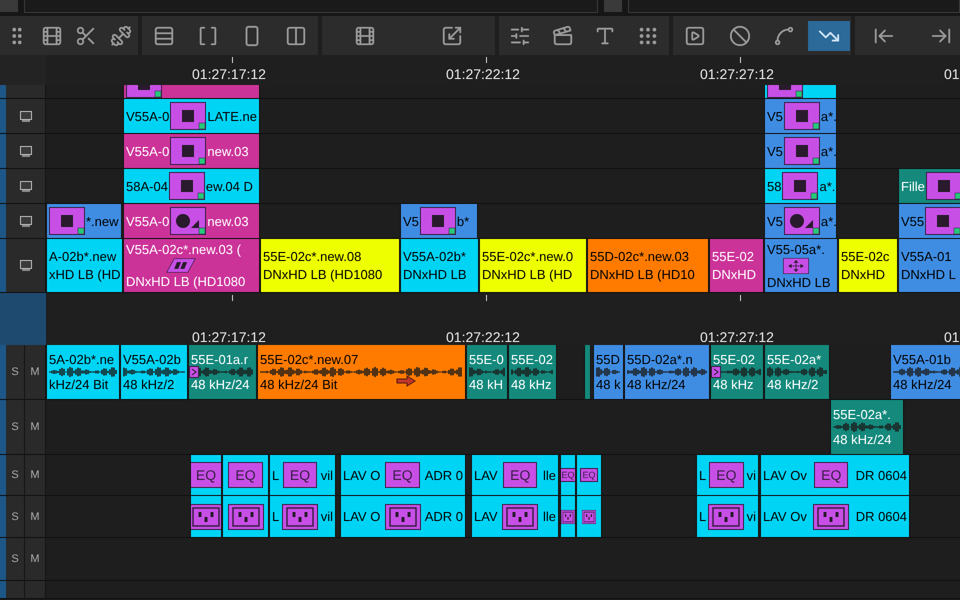  I want to click on clip: L vi, so click(727, 516).